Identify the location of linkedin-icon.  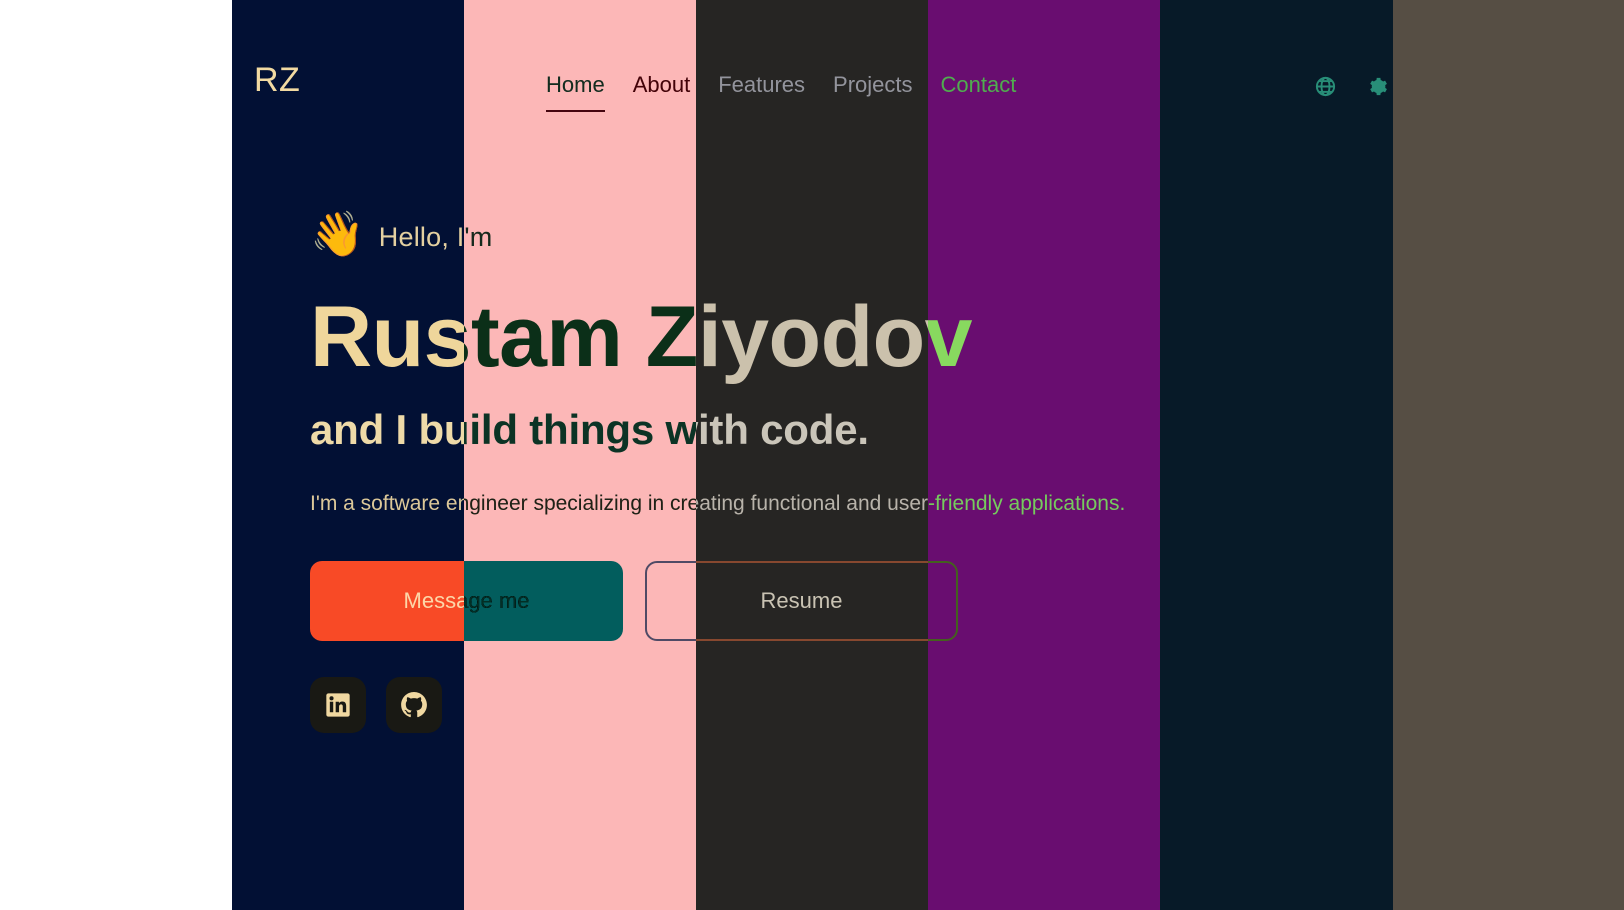
(338, 705).